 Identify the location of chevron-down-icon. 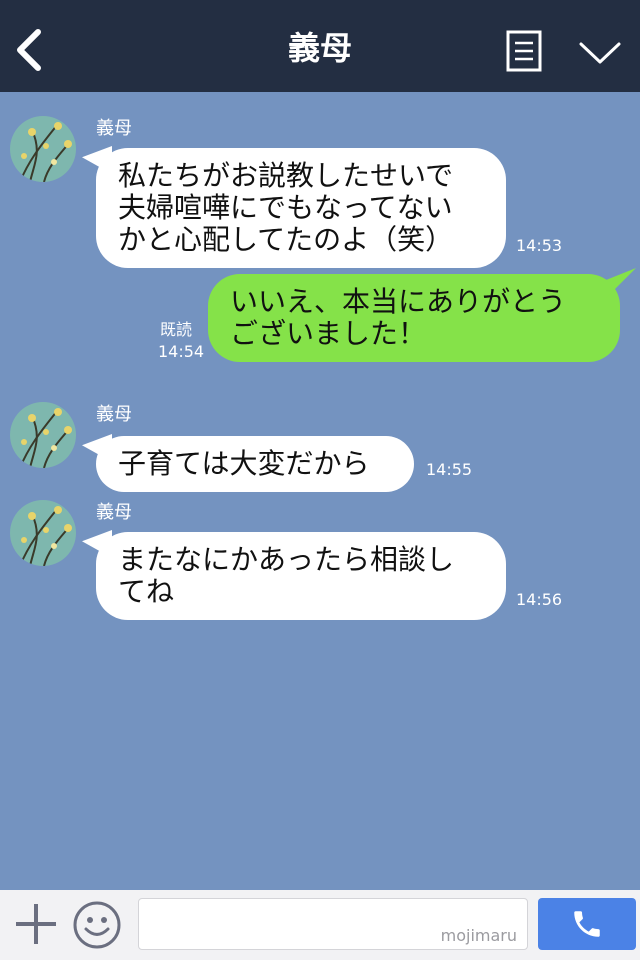
(600, 53).